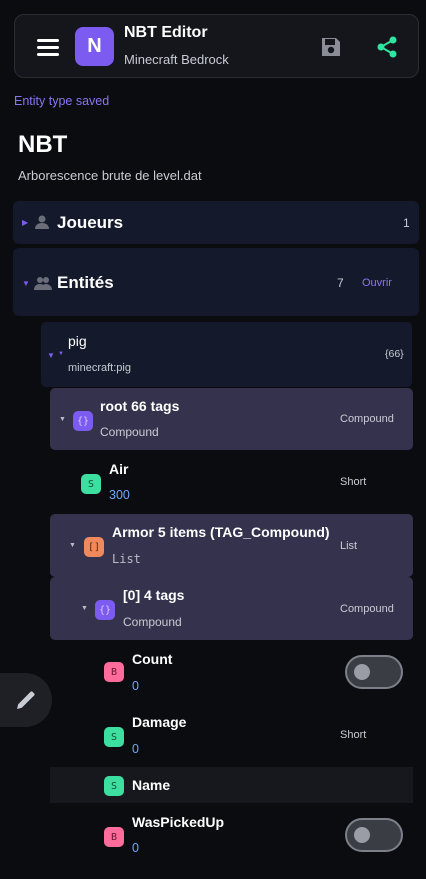 The image size is (426, 879). What do you see at coordinates (25, 222) in the screenshot?
I see `expand-right-icon: ▶` at bounding box center [25, 222].